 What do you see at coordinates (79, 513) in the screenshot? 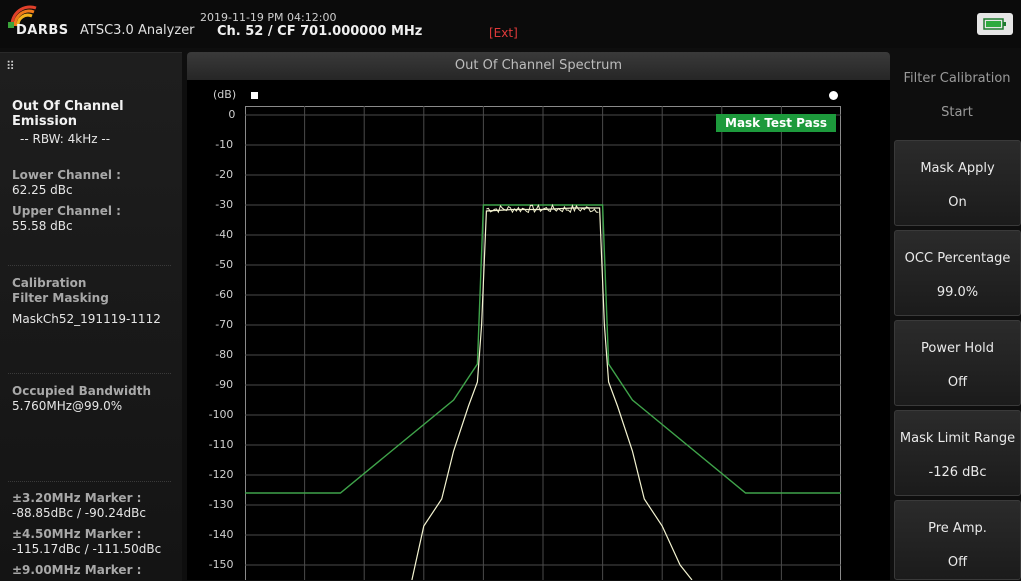
I see `marker-1-value: -88.85dBc / -90.24dBc` at bounding box center [79, 513].